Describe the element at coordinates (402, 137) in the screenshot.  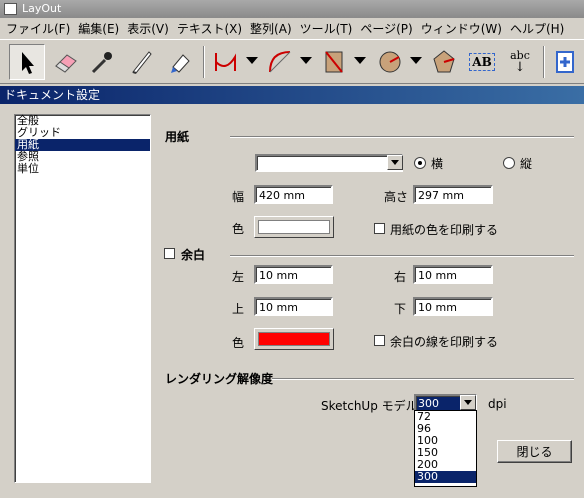
I see `paper-divider` at that location.